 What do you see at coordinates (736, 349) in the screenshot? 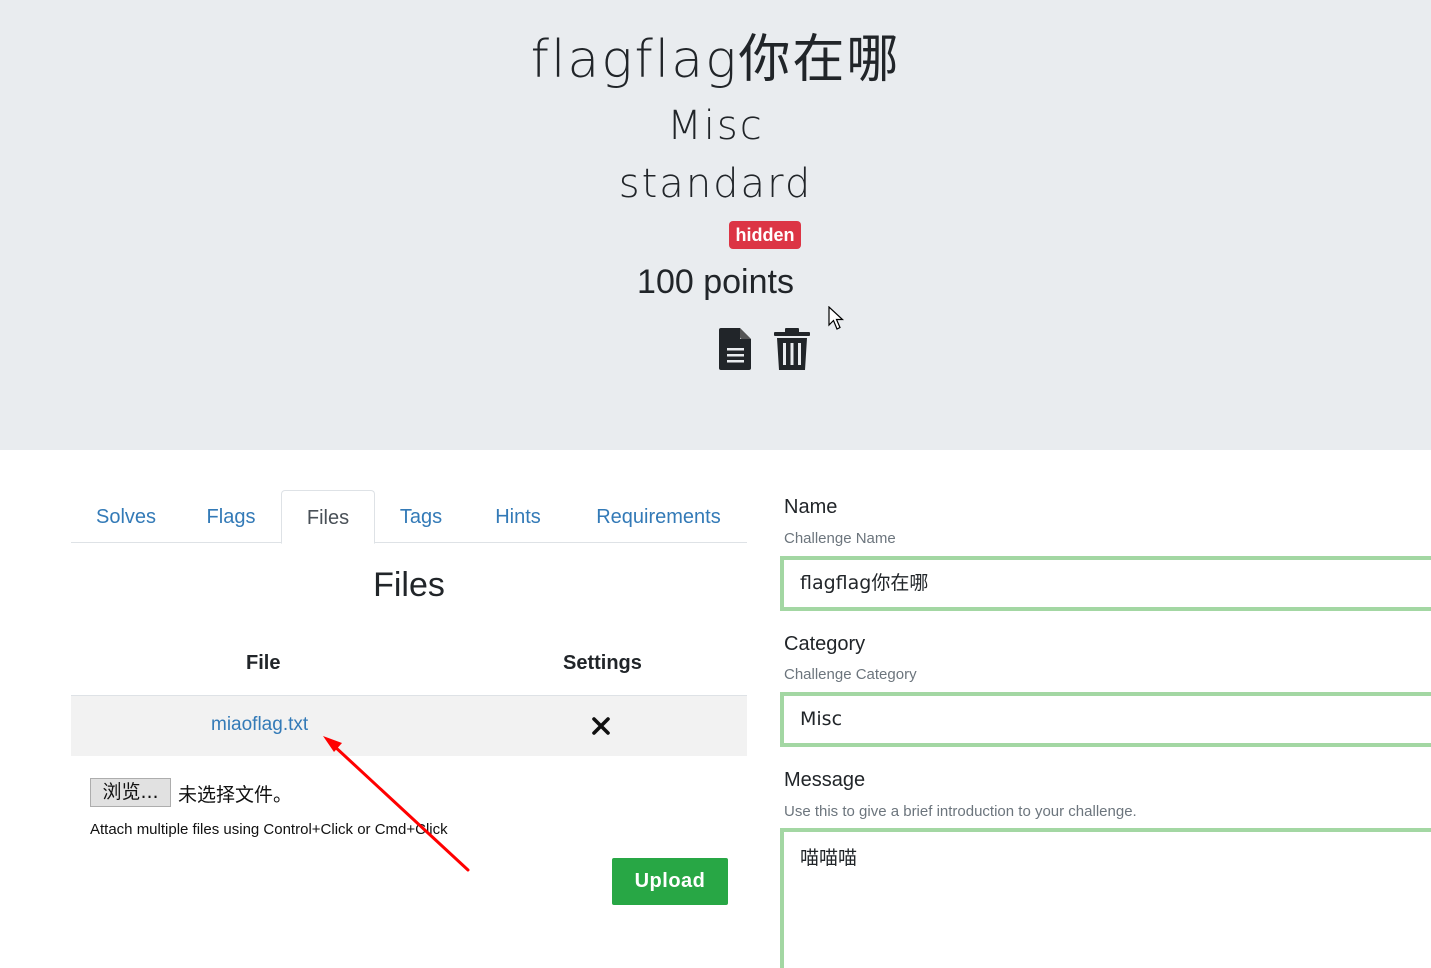
I see `file-icon` at bounding box center [736, 349].